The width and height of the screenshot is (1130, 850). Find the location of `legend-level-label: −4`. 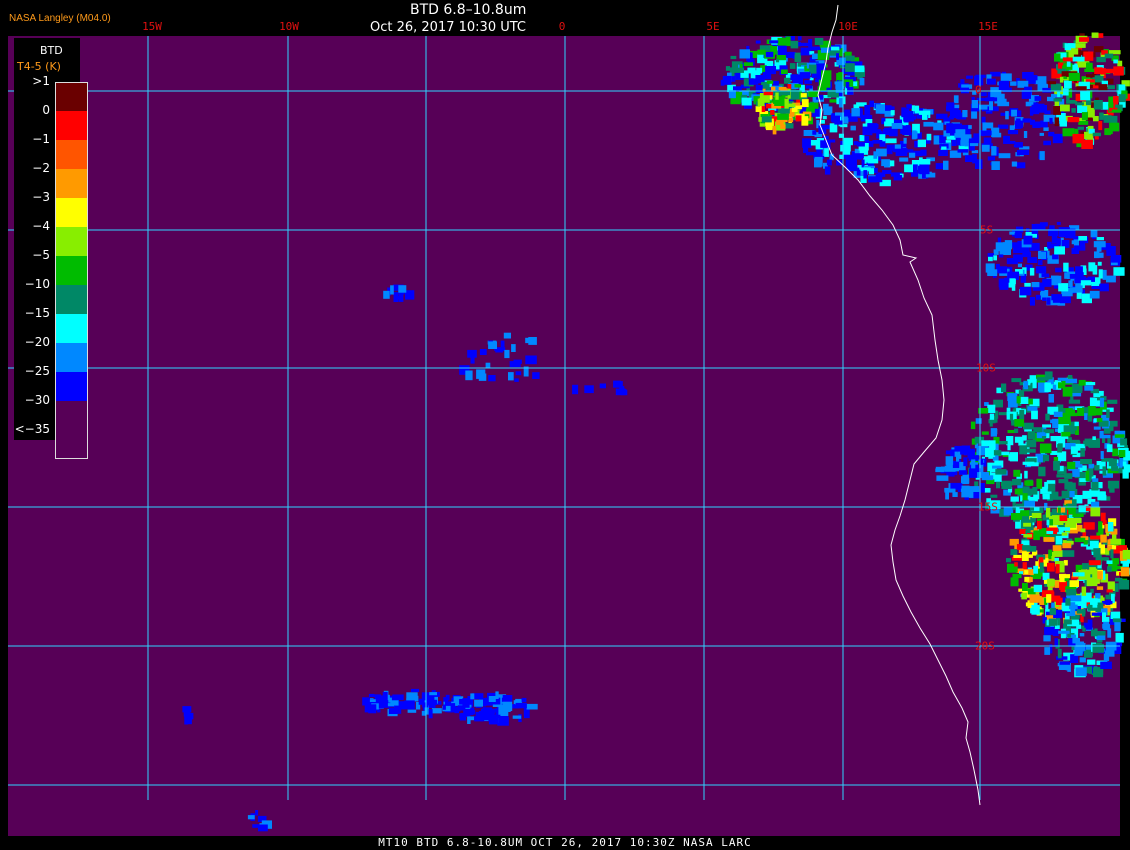

legend-level-label: −4 is located at coordinates (41, 226).